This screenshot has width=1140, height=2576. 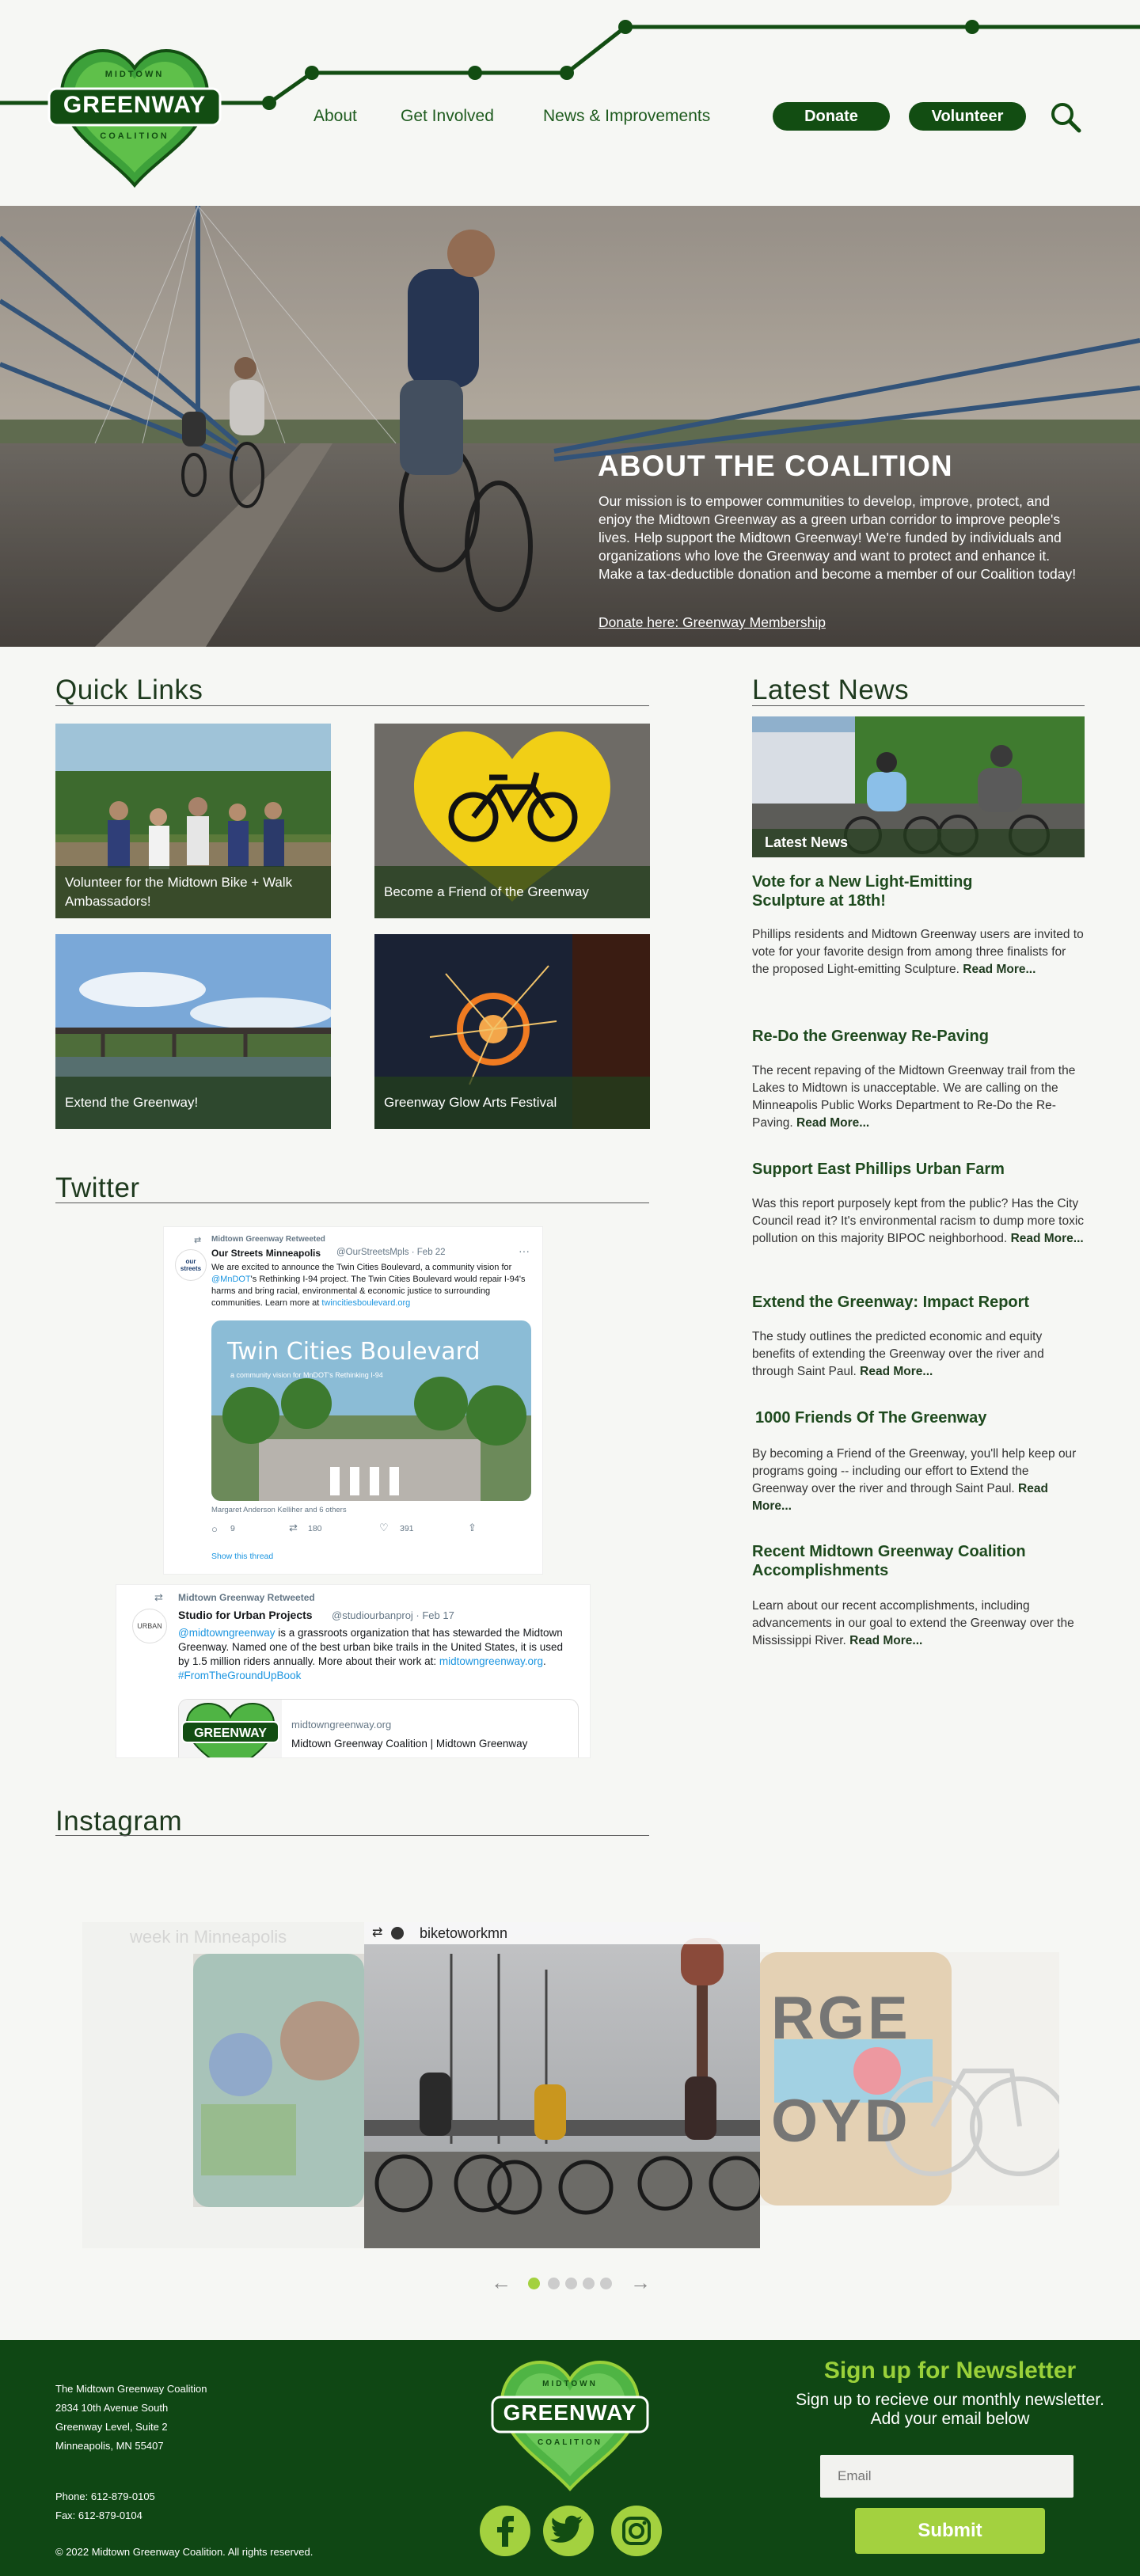 I want to click on tweet-2-retweeted: Midtown Greenway Retweeted, so click(x=246, y=1598).